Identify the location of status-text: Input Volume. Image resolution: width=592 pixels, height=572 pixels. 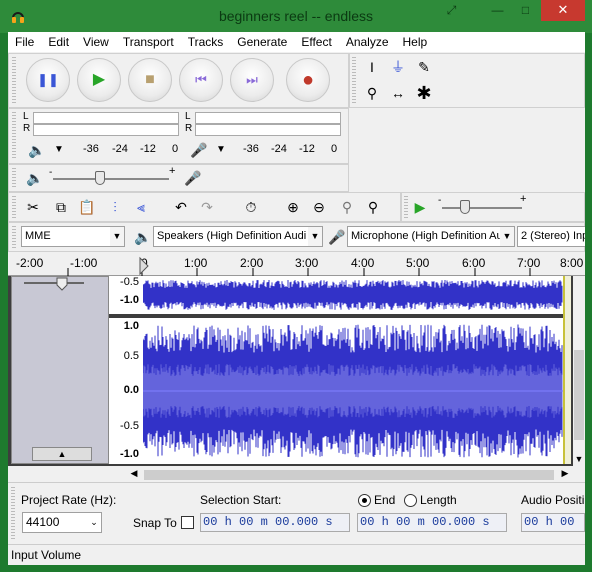
(46, 555).